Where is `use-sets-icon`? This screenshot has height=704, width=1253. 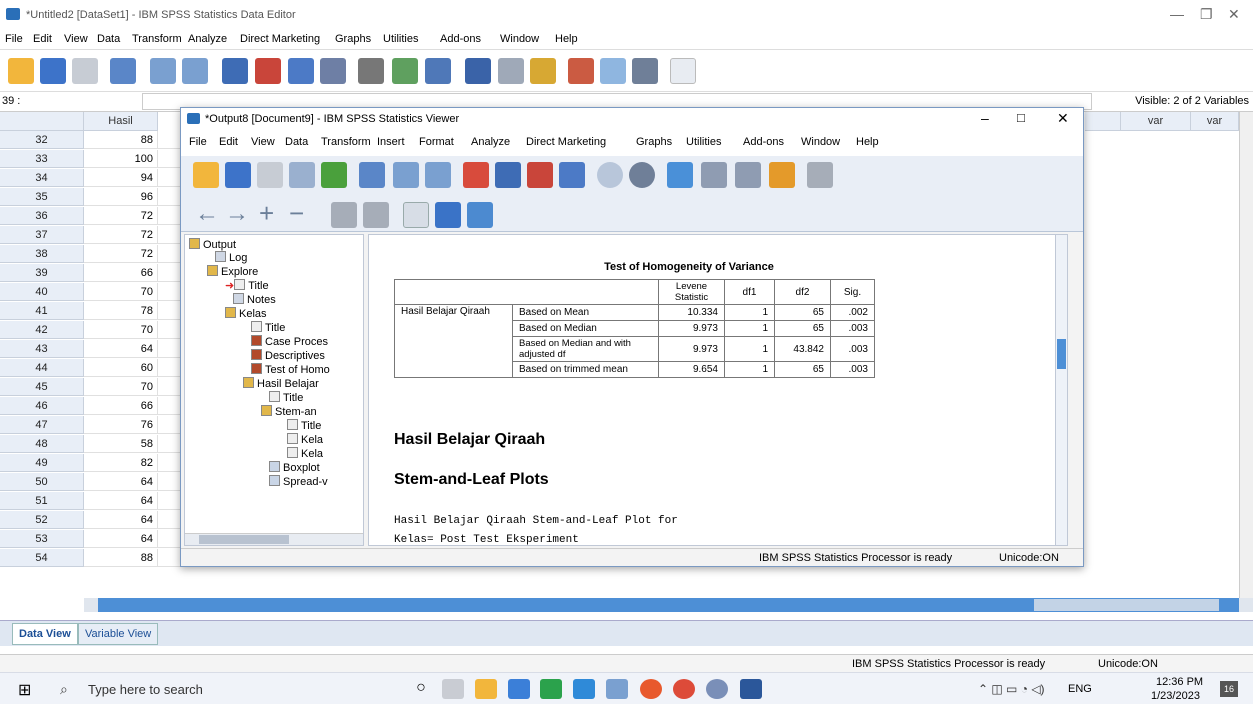 use-sets-icon is located at coordinates (613, 71).